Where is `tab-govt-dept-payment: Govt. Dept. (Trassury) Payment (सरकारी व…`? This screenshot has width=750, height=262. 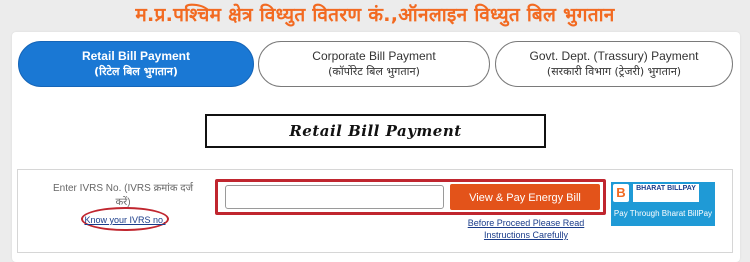 tab-govt-dept-payment: Govt. Dept. (Trassury) Payment (सरकारी व… is located at coordinates (614, 64).